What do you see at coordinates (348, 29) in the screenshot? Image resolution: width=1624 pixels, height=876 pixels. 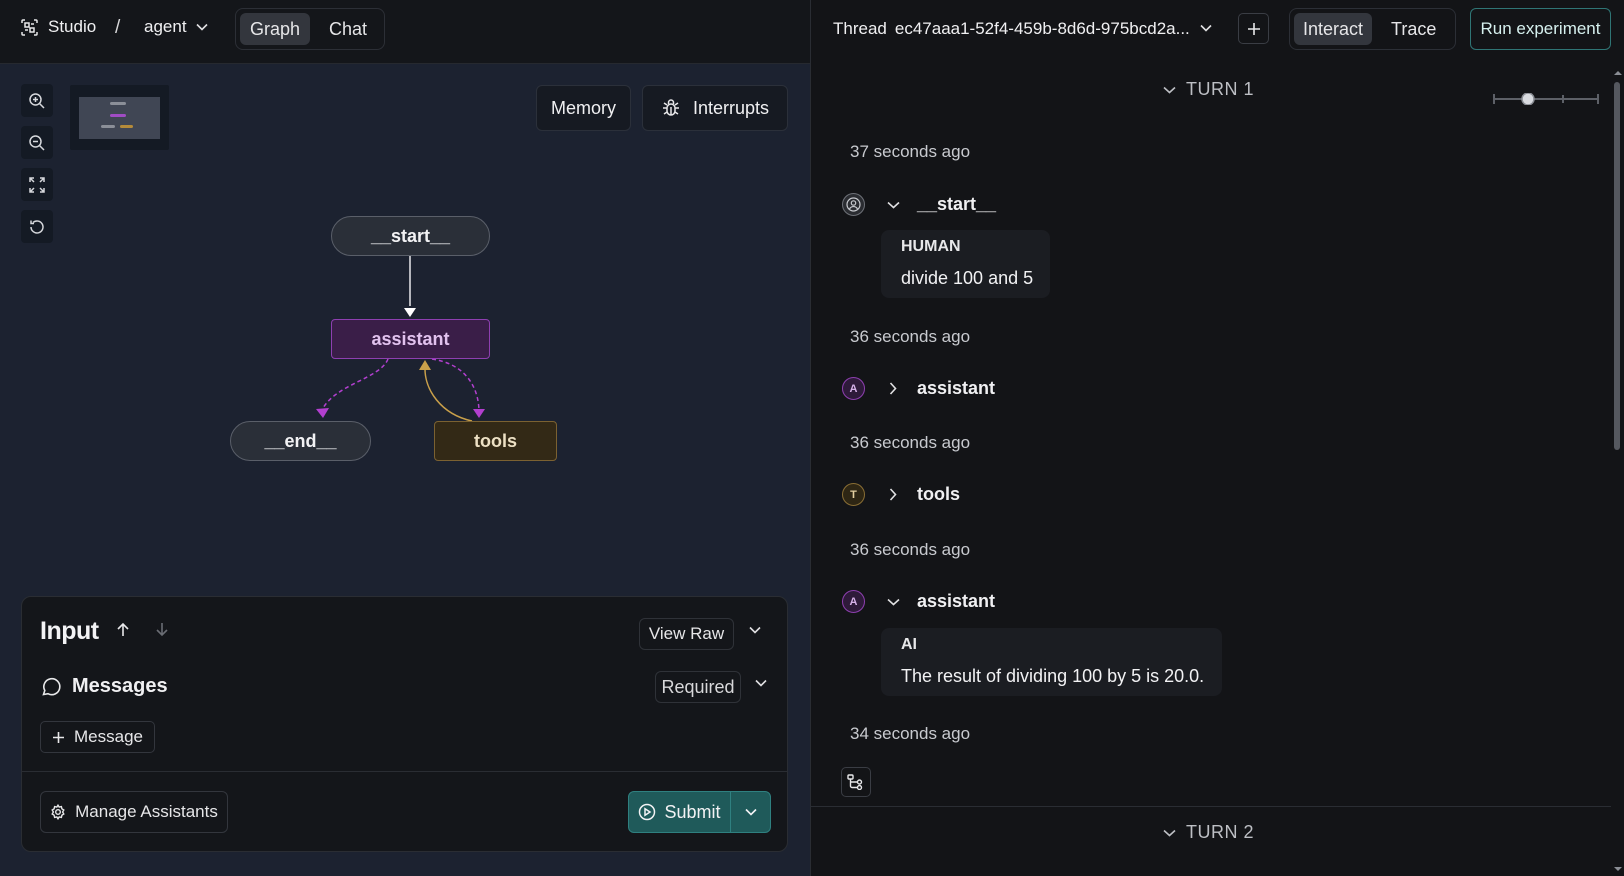 I see `tab-chat: Chat` at bounding box center [348, 29].